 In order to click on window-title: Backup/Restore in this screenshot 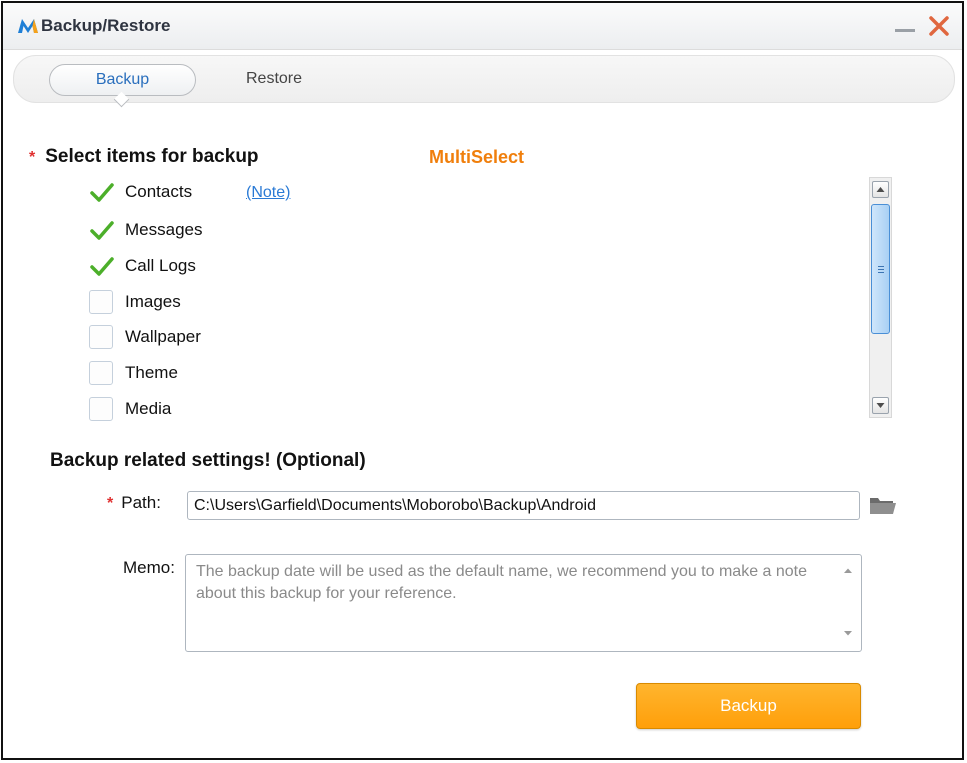, I will do `click(106, 25)`.